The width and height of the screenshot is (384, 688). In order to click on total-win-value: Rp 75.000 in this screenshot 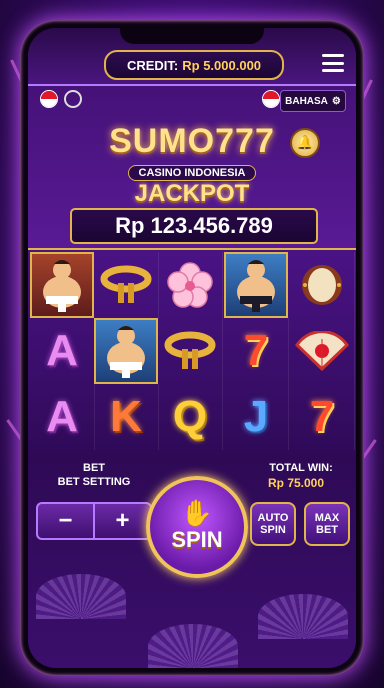, I will do `click(296, 483)`.